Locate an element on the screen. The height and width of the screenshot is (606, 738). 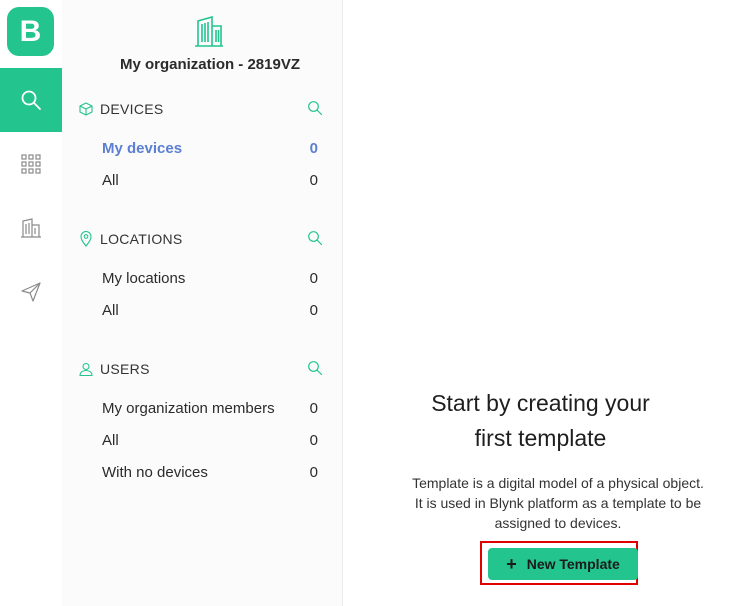
sidebar-item-all-locations: All 0 is located at coordinates (210, 310).